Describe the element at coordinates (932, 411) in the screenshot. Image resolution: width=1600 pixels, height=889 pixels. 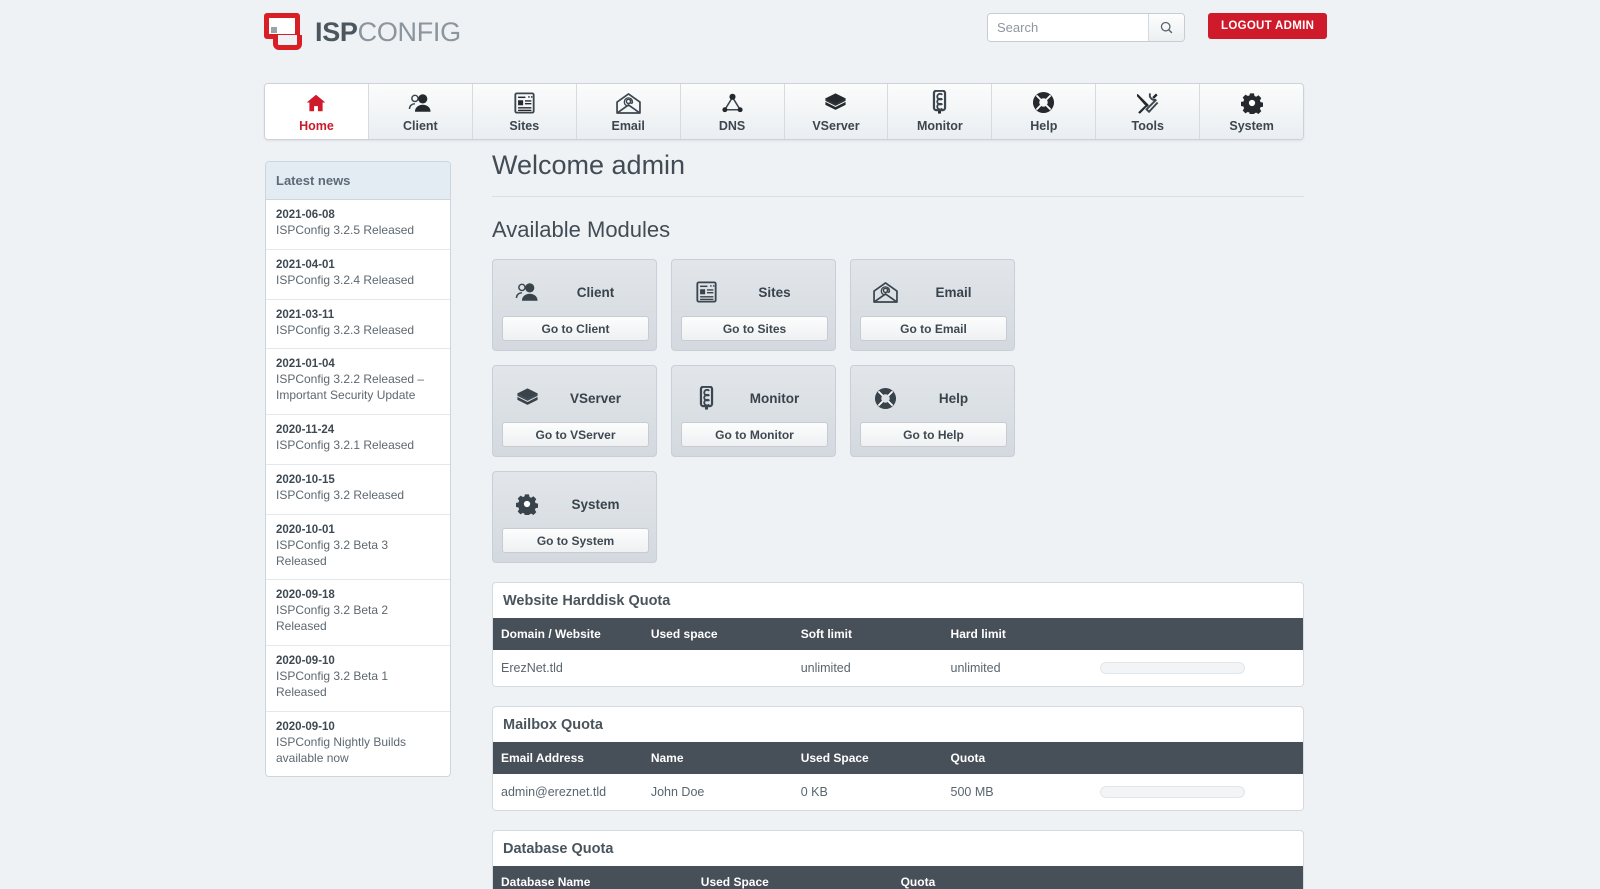
I see `module-card-help: Help Go to Help` at that location.